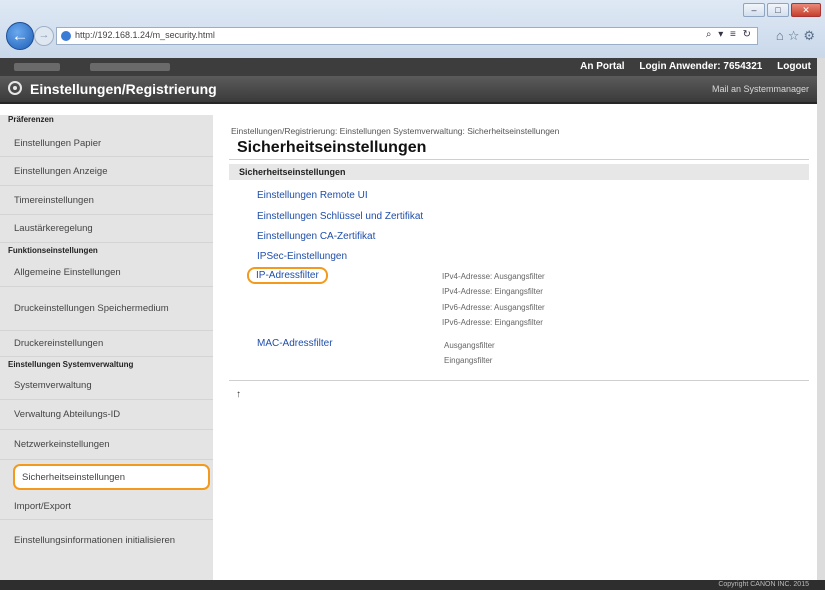  I want to click on copyright: Copyright CANON INC. 2015, so click(763, 584).